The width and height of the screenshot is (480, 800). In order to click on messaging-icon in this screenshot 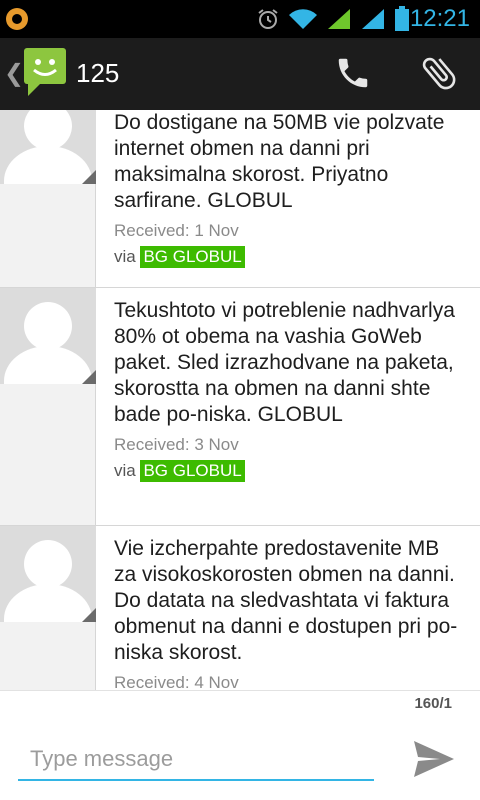, I will do `click(45, 72)`.